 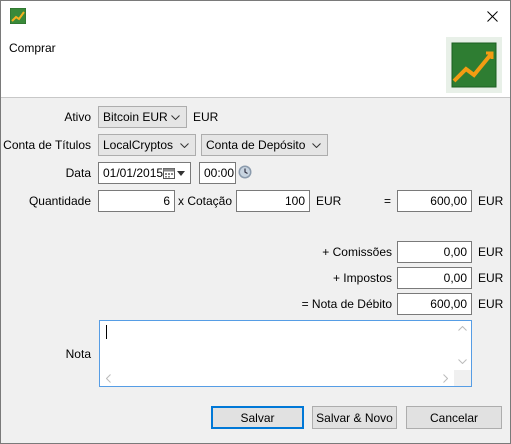 I want to click on ativo-select: Bitcoin EUR, so click(x=142, y=117).